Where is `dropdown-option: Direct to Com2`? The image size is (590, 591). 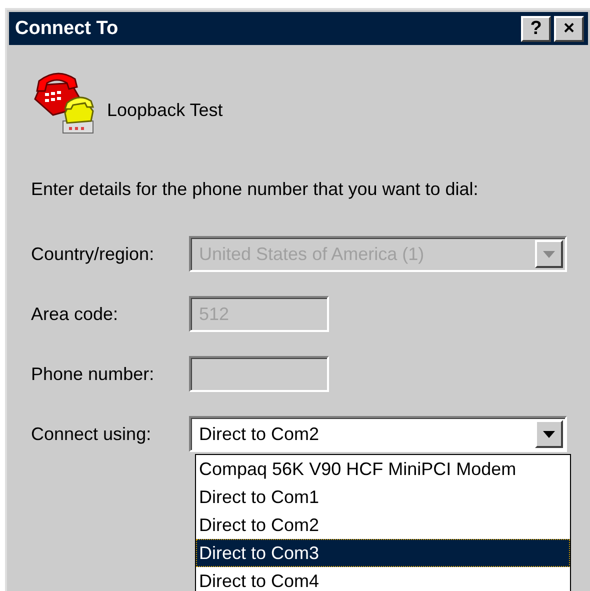 dropdown-option: Direct to Com2 is located at coordinates (383, 525).